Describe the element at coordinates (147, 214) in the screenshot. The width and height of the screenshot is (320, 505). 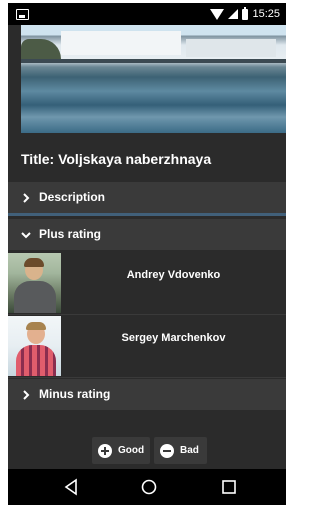
I see `section-divider` at that location.